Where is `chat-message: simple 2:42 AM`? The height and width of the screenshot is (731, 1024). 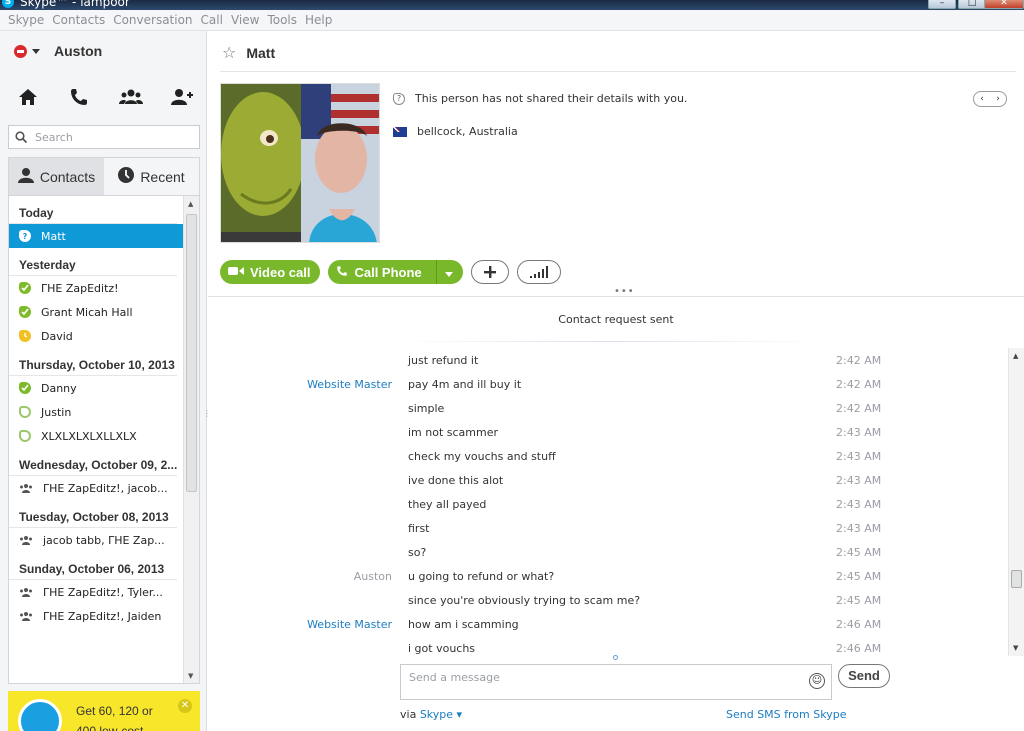 chat-message: simple 2:42 AM is located at coordinates (608, 408).